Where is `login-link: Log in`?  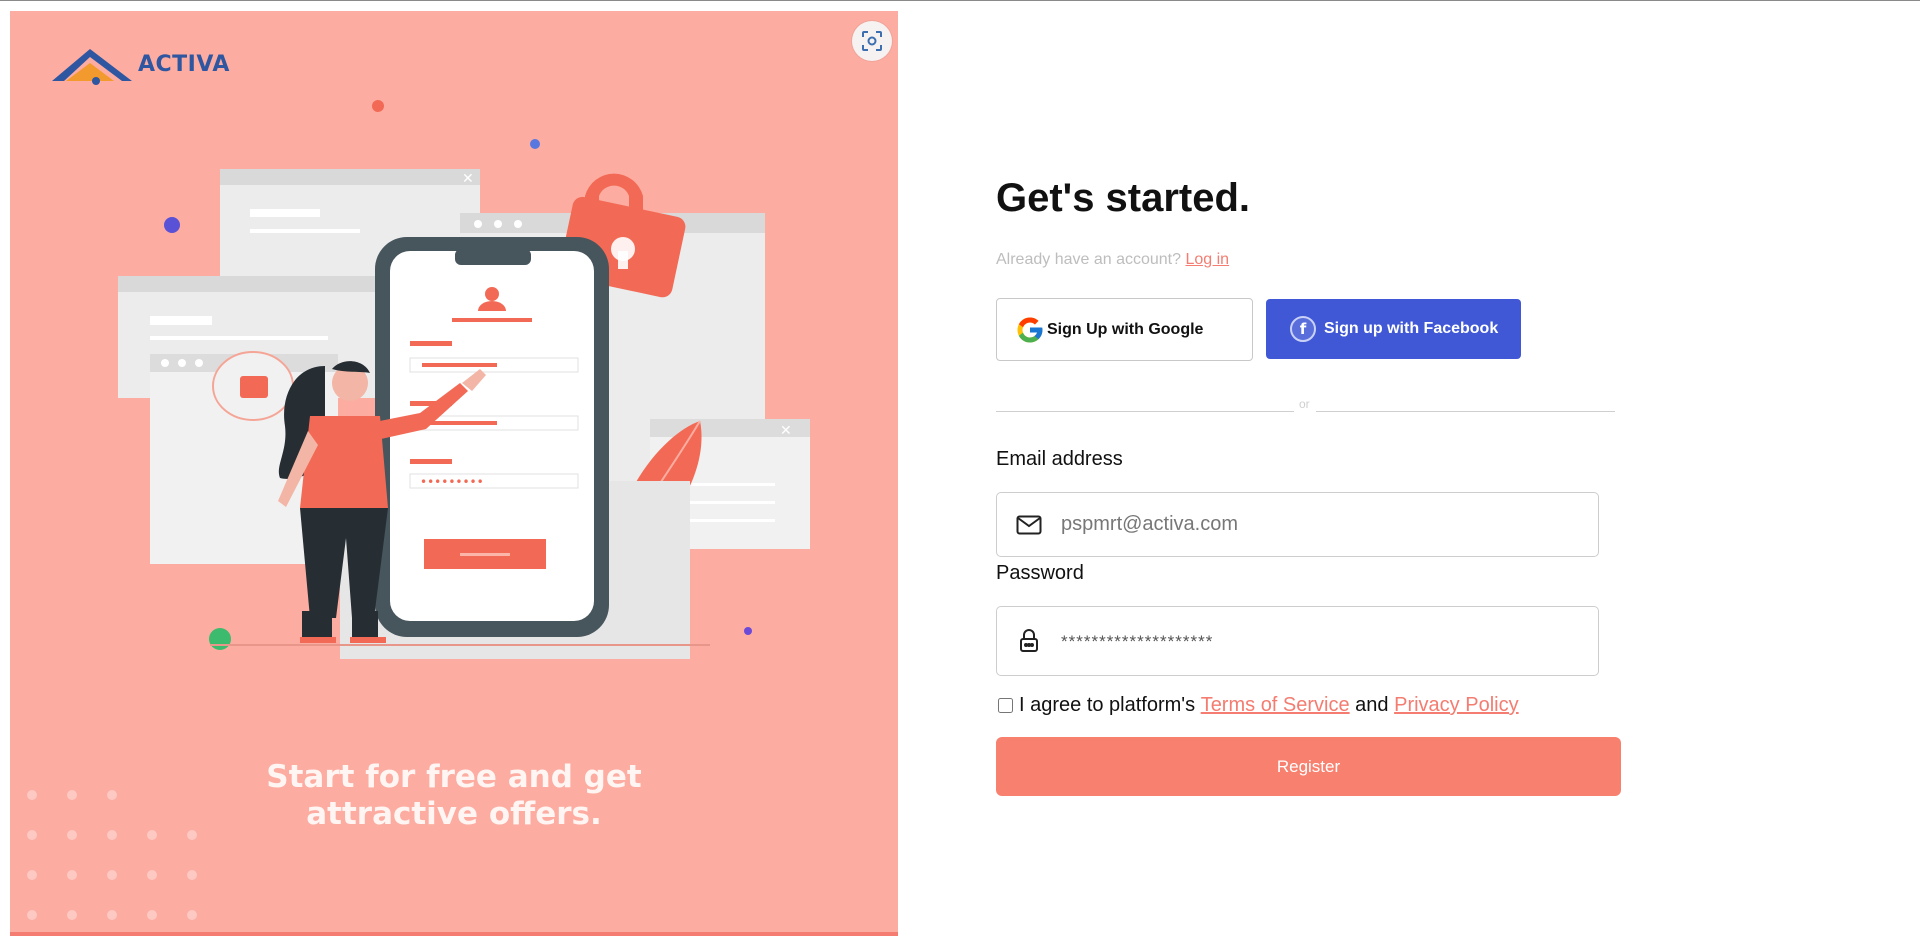
login-link: Log in is located at coordinates (1207, 259).